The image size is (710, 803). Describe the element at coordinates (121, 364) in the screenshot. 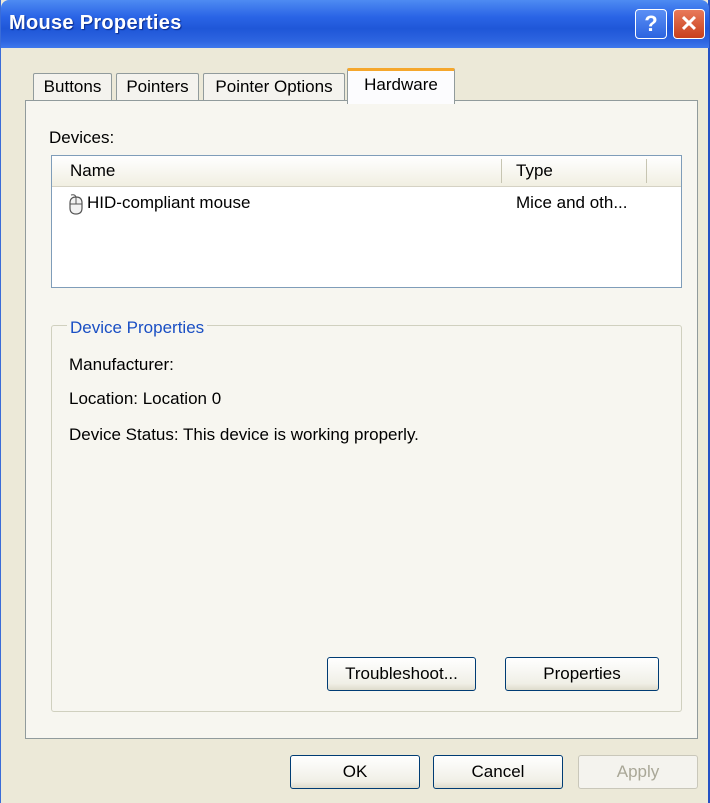

I see `manufacturer-text: Manufacturer:` at that location.